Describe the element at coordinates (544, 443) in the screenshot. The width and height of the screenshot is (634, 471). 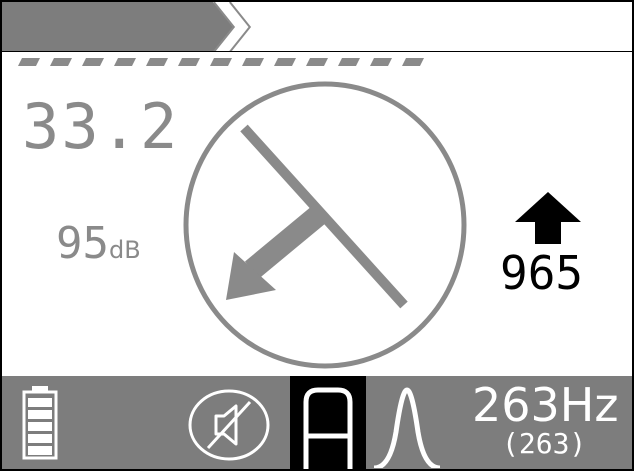
I see `frequency-channel: (263)` at that location.